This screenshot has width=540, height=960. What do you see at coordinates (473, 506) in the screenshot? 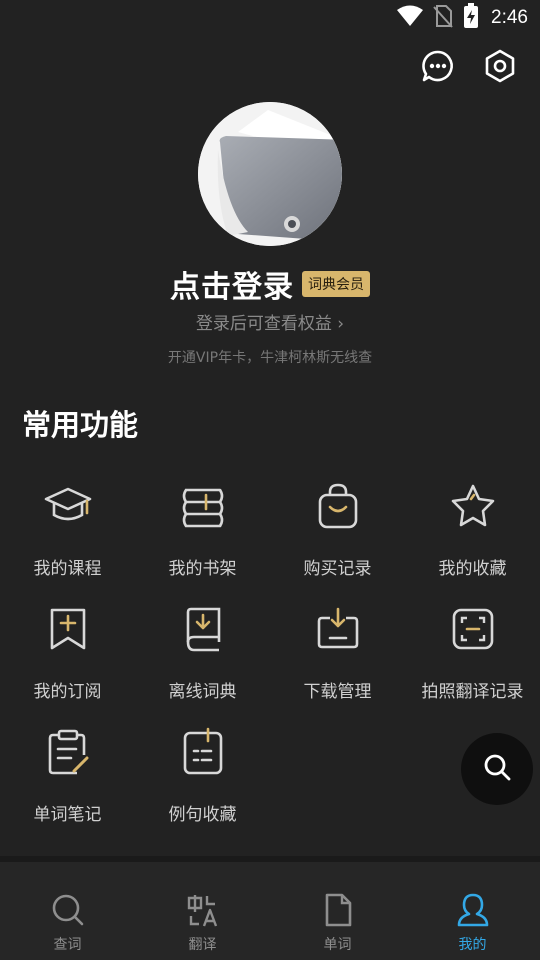
I see `star-icon` at bounding box center [473, 506].